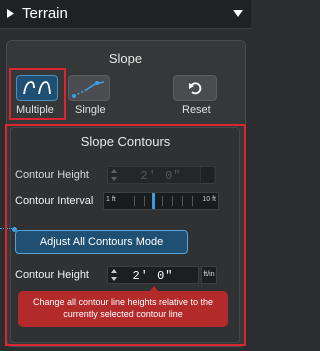 The height and width of the screenshot is (351, 320). What do you see at coordinates (45, 13) in the screenshot?
I see `panel-title: Terrain` at bounding box center [45, 13].